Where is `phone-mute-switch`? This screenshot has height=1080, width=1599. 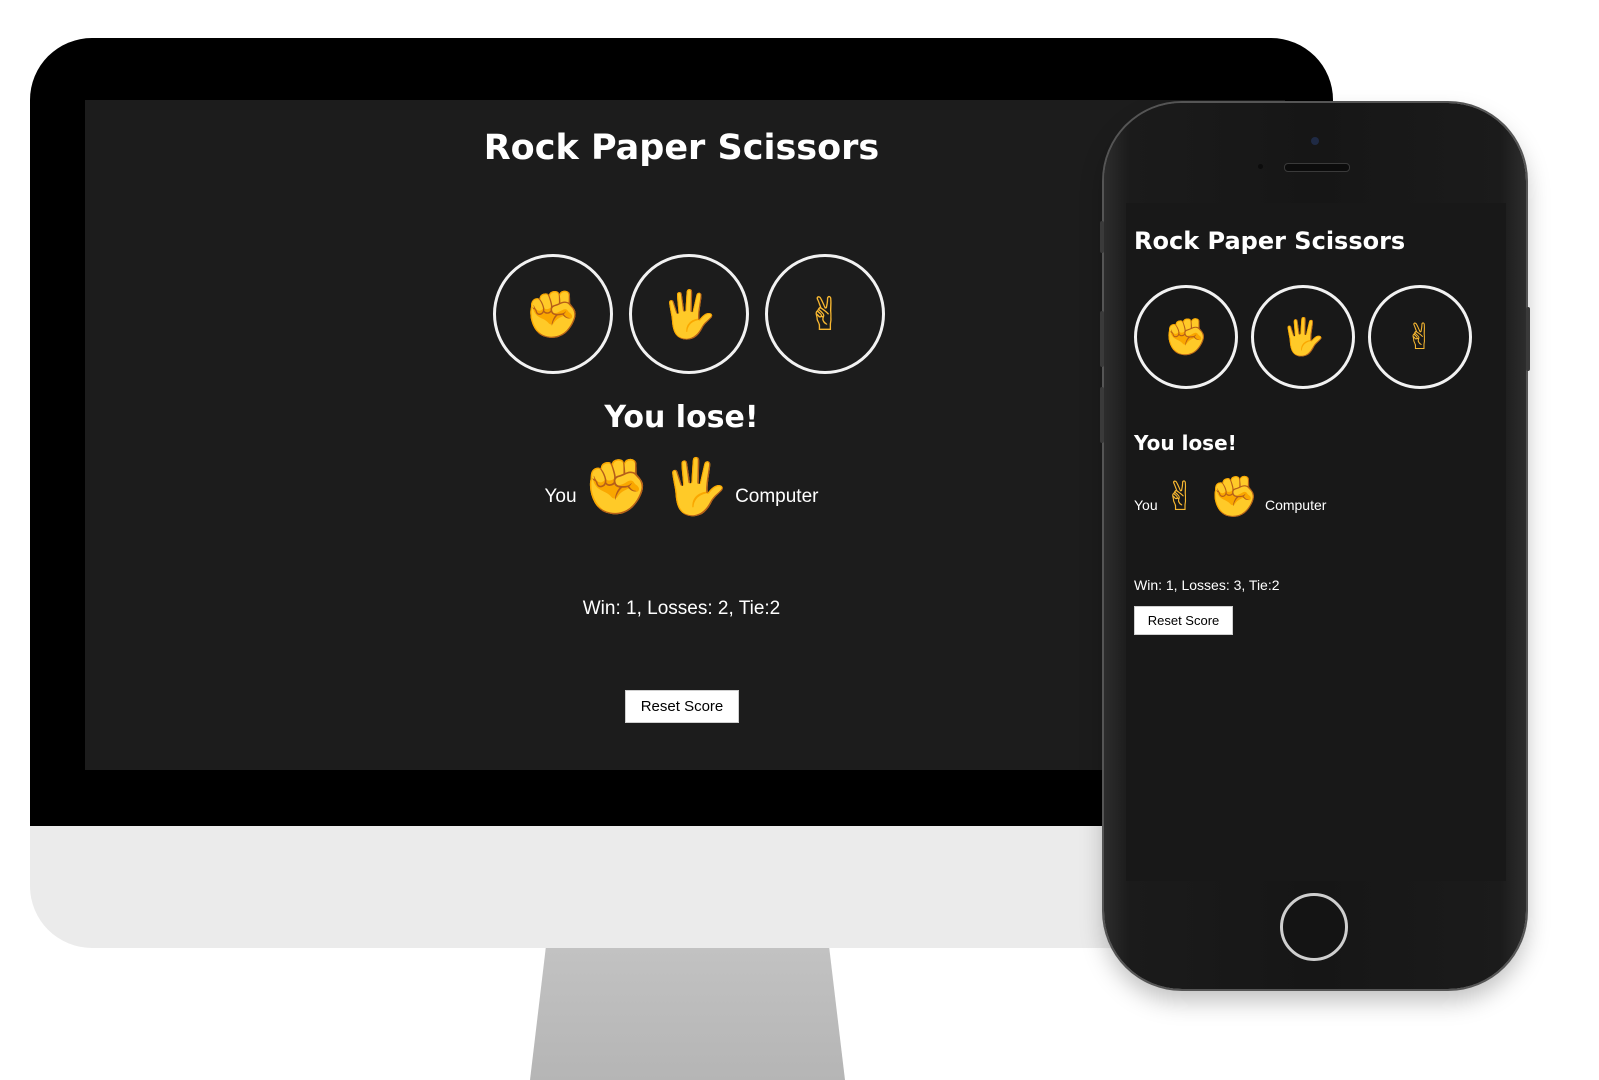
phone-mute-switch is located at coordinates (1102, 237).